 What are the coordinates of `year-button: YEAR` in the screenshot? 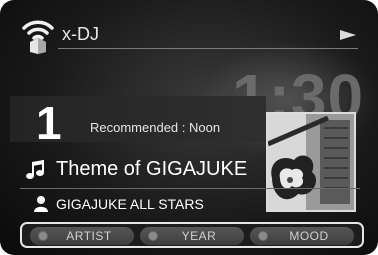 It's located at (192, 236).